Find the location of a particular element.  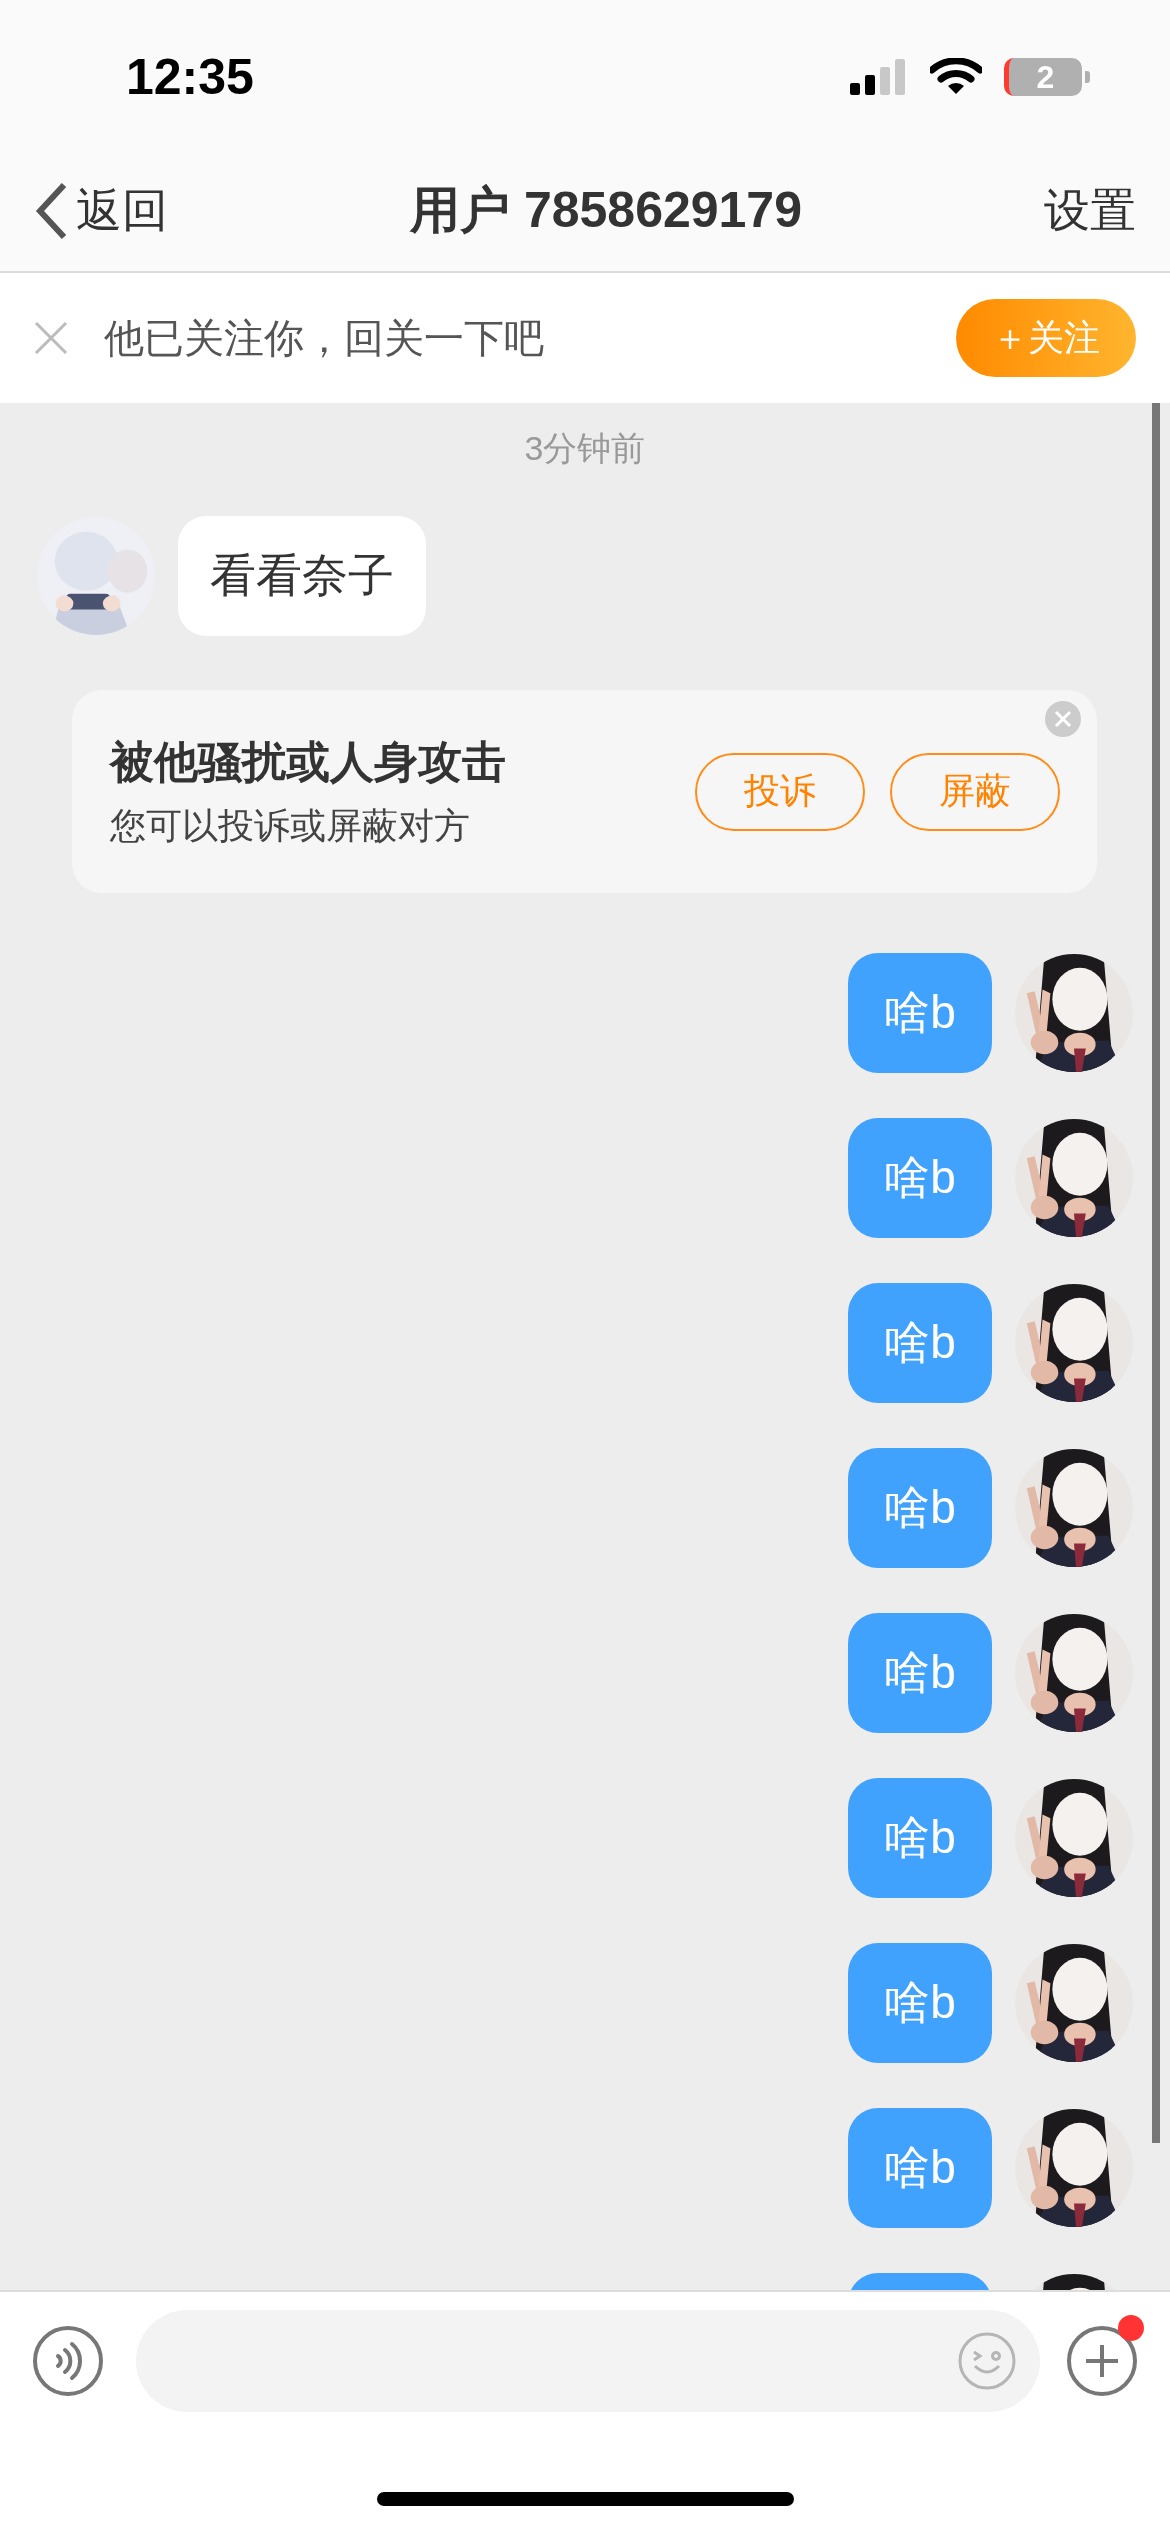

back-button: 返回 is located at coordinates (101, 210).